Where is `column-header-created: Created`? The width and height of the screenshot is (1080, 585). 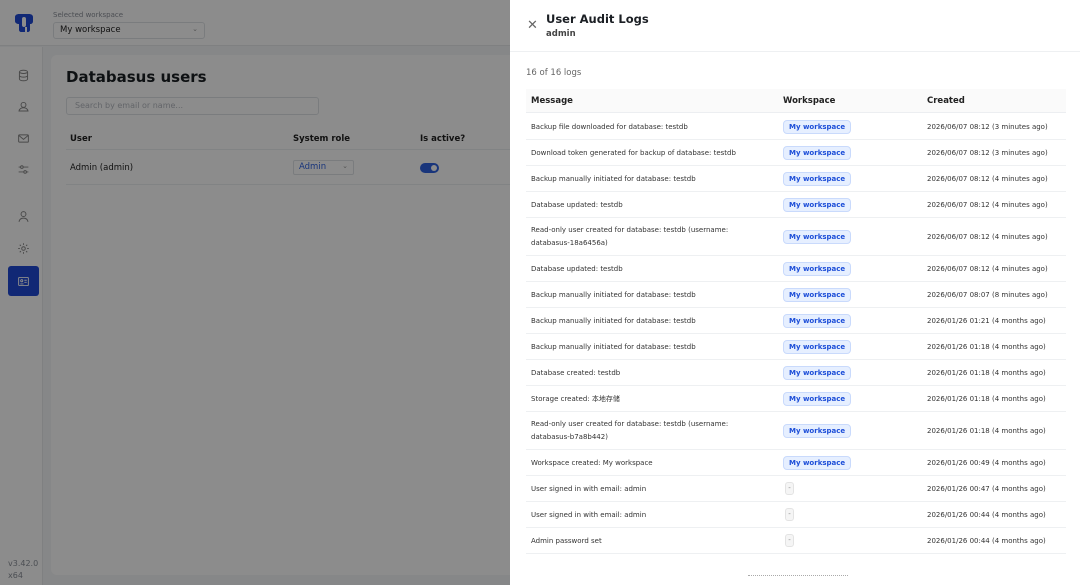 column-header-created: Created is located at coordinates (946, 101).